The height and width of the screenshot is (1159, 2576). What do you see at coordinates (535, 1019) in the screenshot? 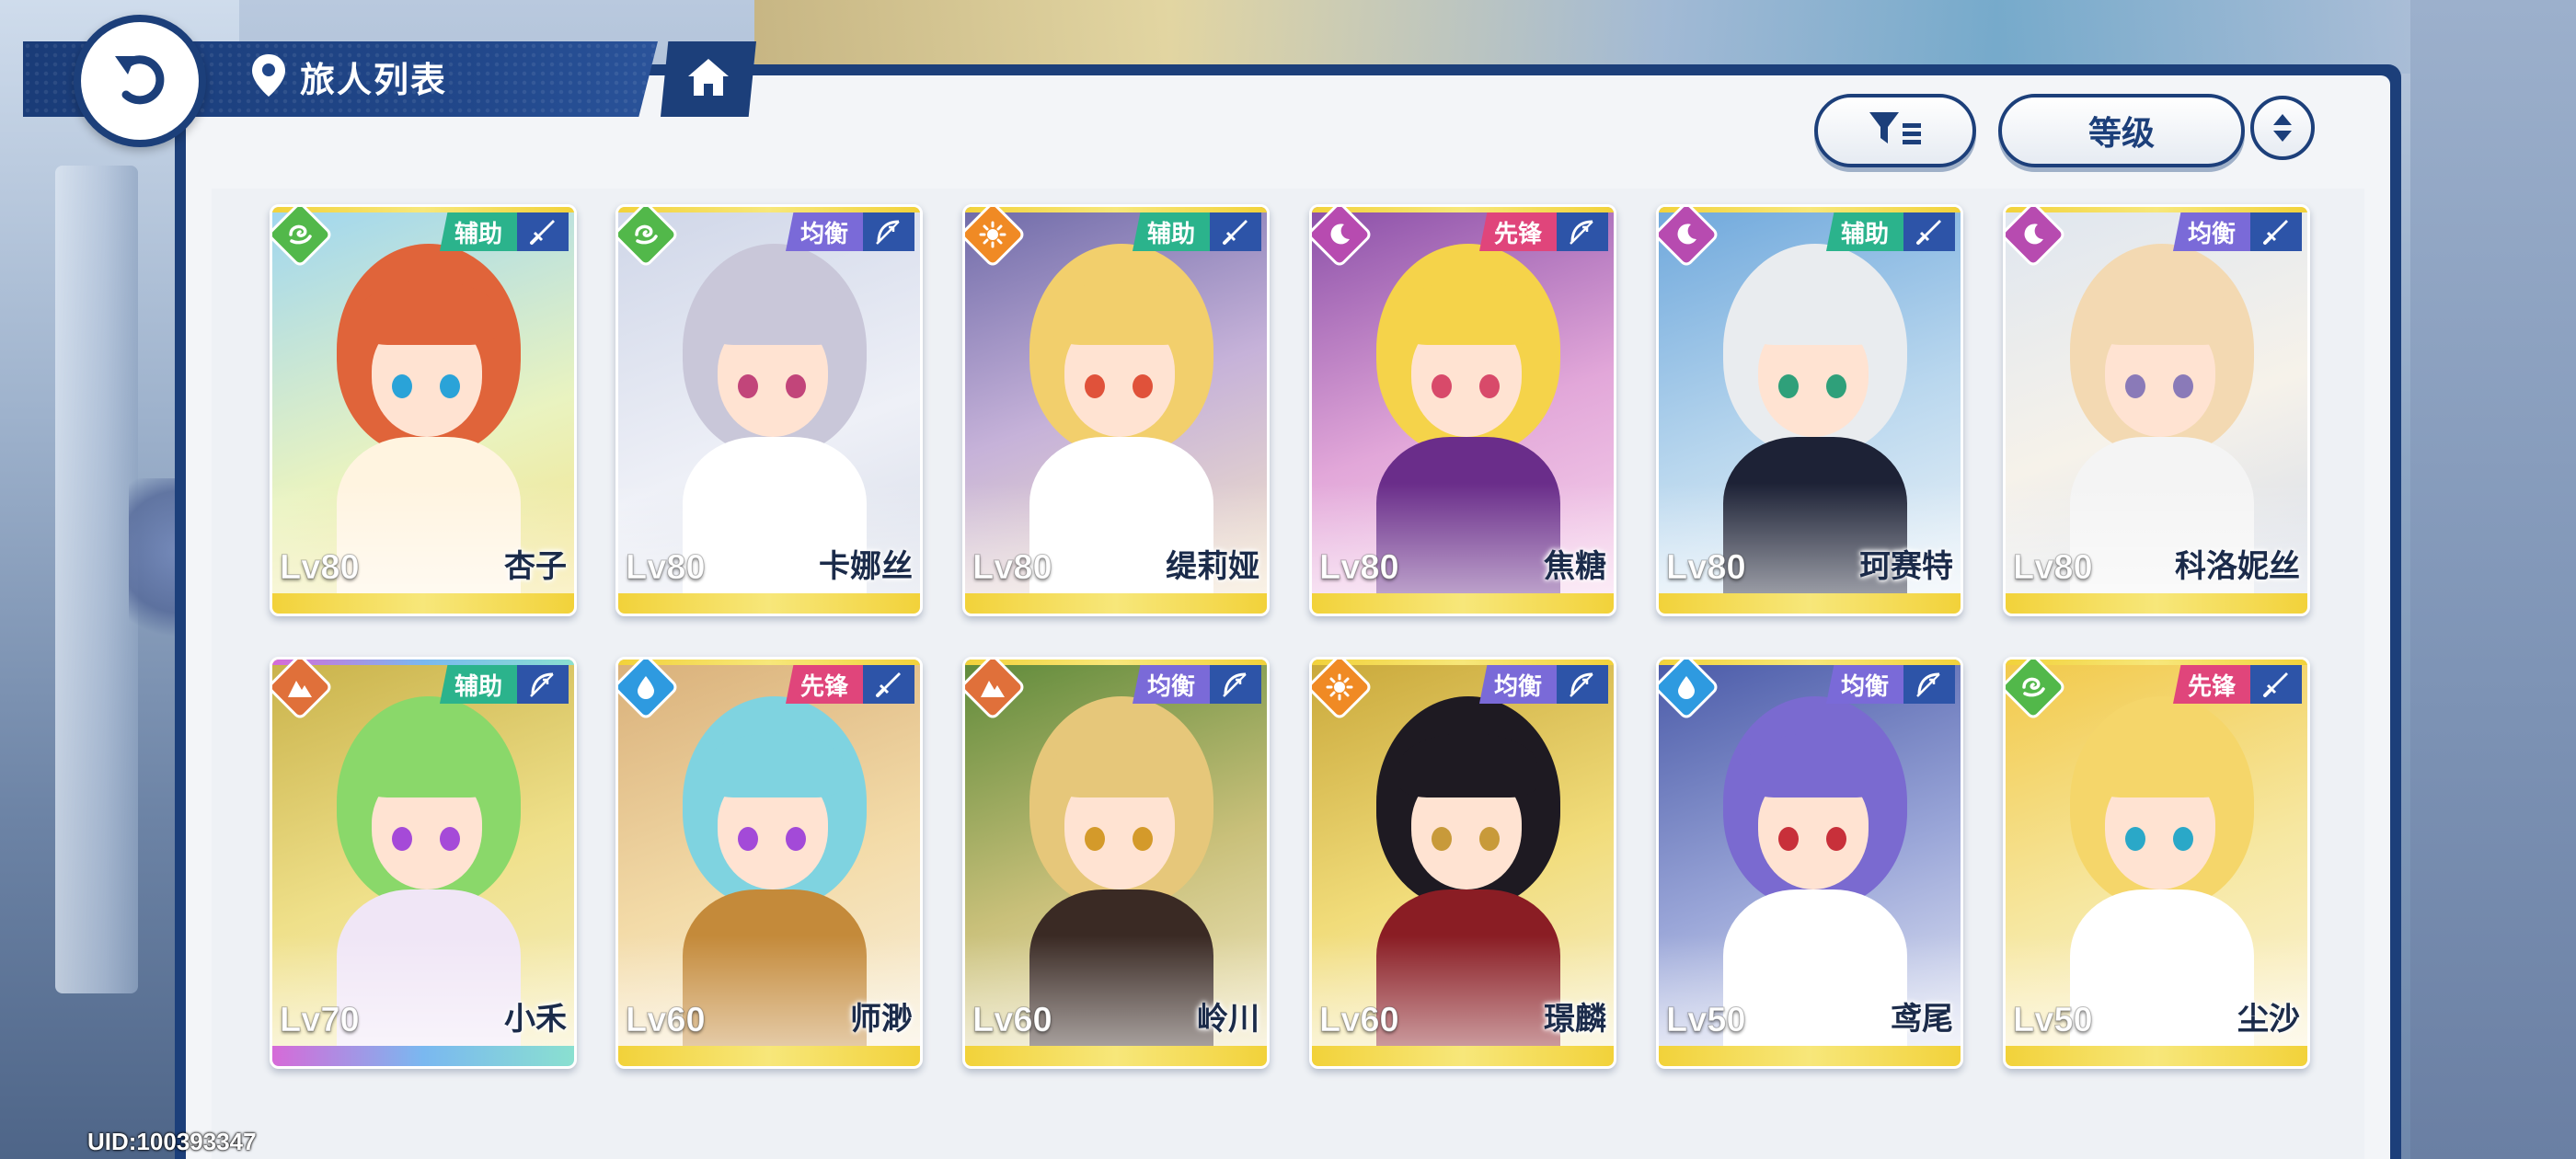
I see `character-name: 小禾` at bounding box center [535, 1019].